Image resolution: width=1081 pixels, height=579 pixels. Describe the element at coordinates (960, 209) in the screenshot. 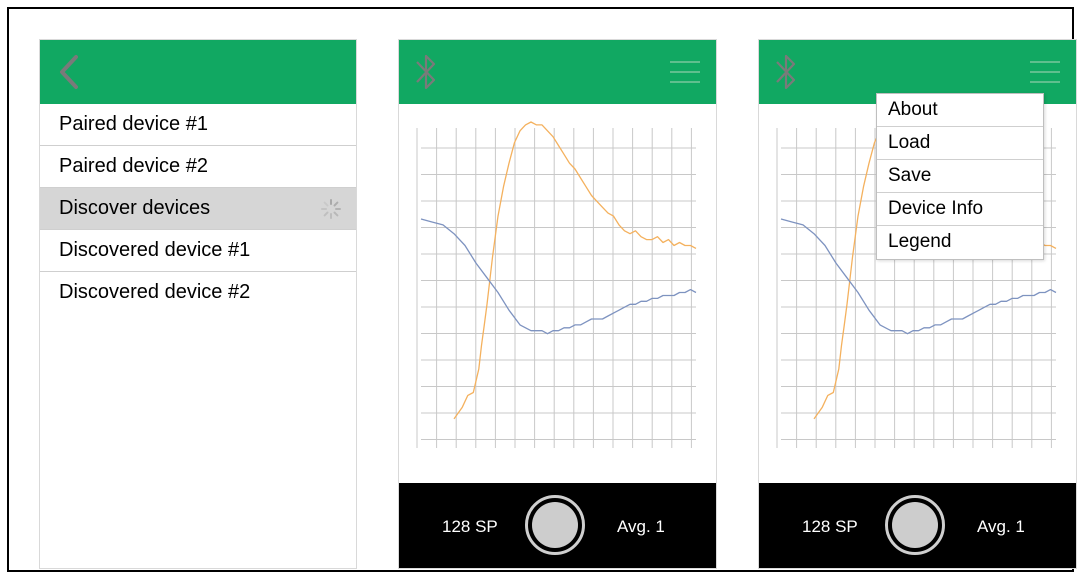

I see `menu-item-device-info: Device Info` at that location.